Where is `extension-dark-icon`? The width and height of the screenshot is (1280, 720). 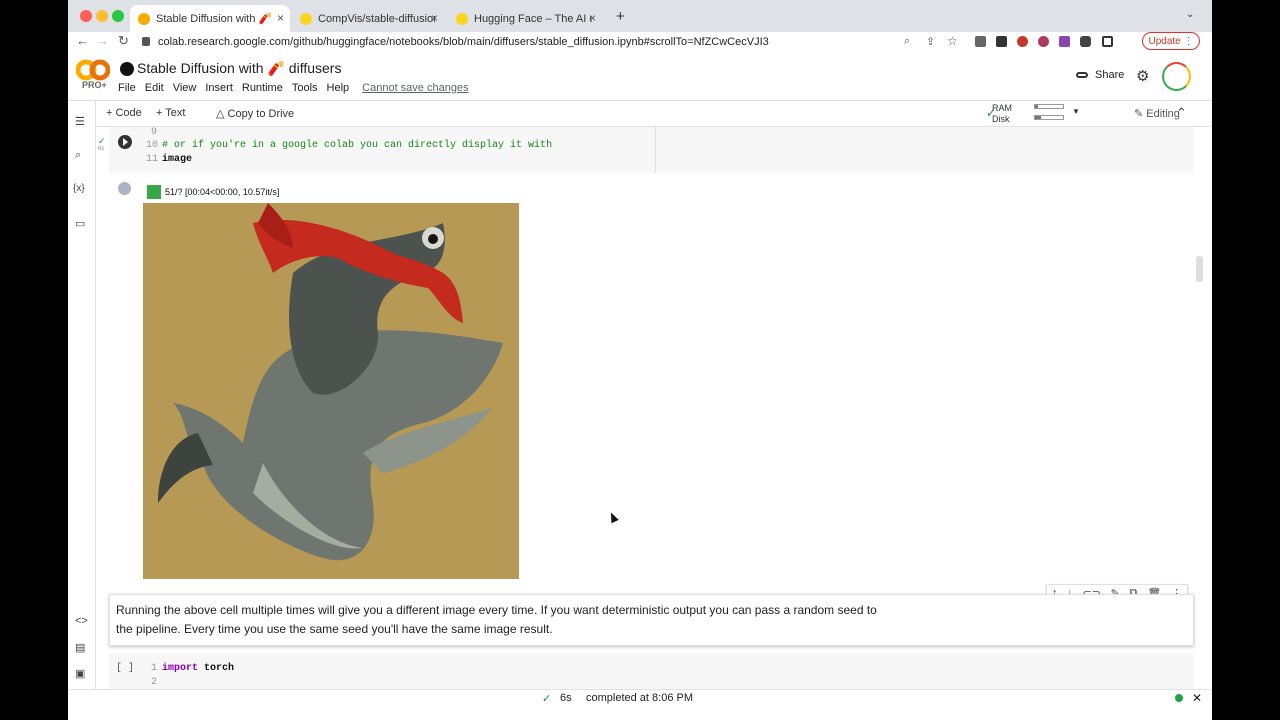
extension-dark-icon is located at coordinates (1001, 41).